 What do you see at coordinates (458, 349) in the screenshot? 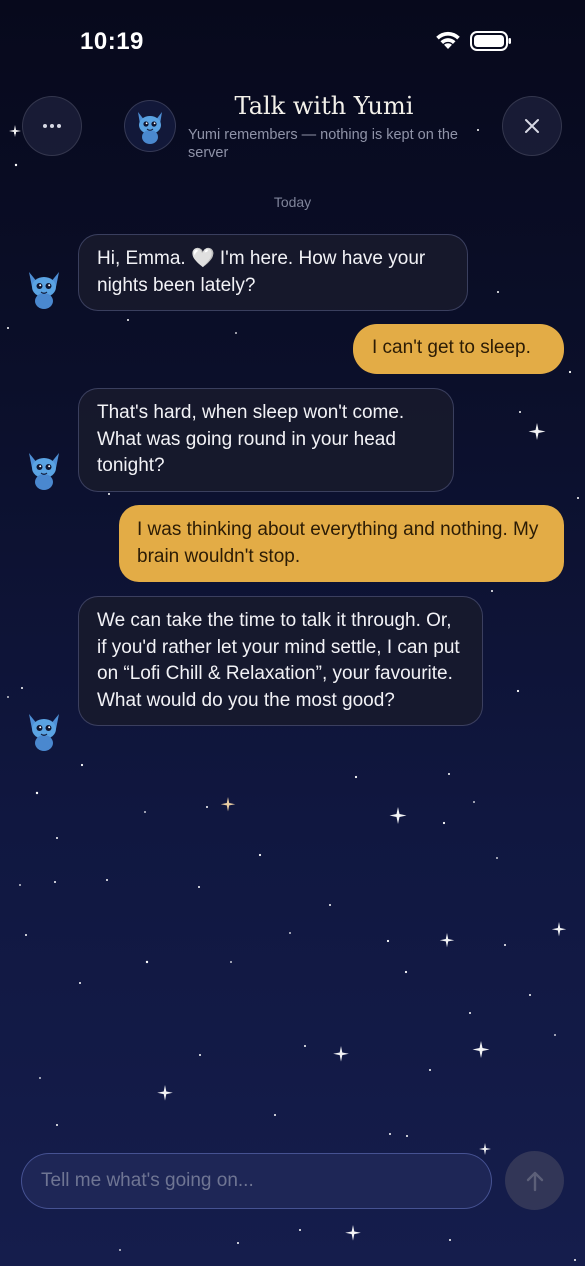
I see `user-message: I can't get to sleep.` at bounding box center [458, 349].